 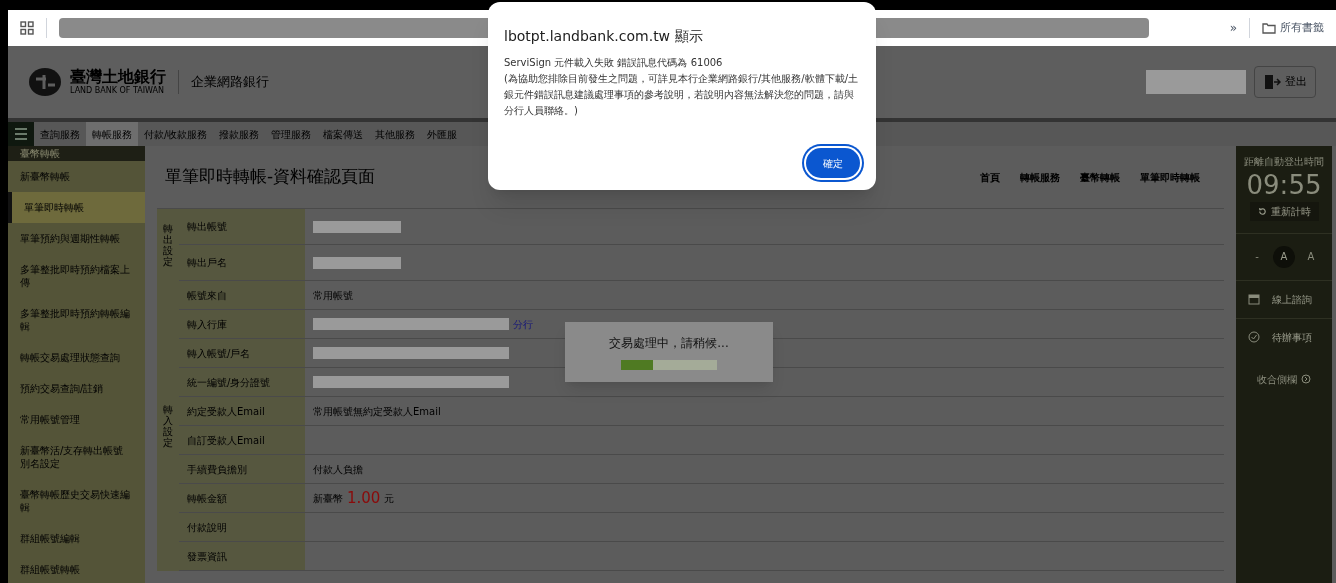 I want to click on sidebar-item: 新臺幣轉帳, so click(x=76, y=176).